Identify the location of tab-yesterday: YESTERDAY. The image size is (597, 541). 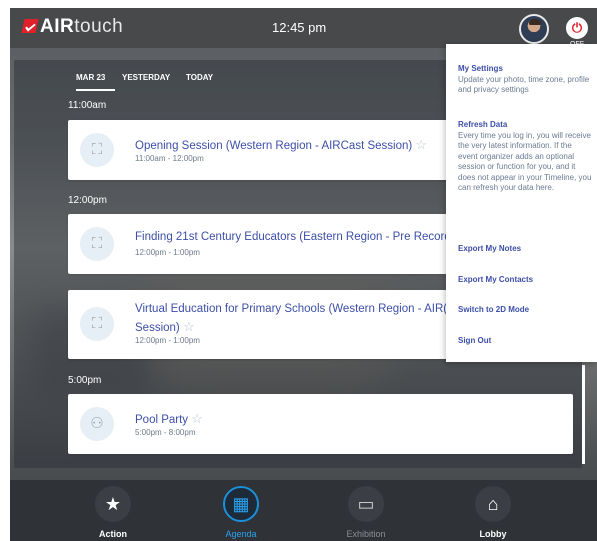
(146, 77).